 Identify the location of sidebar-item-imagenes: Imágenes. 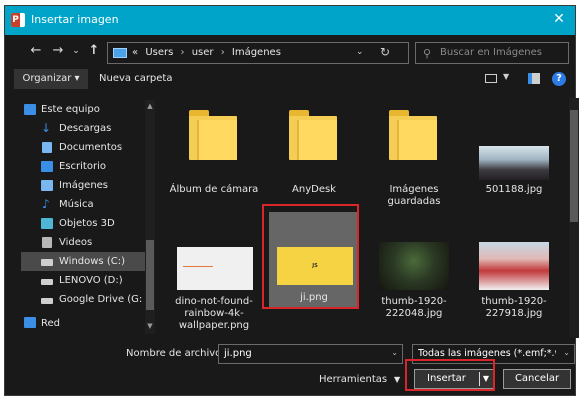
(87, 185).